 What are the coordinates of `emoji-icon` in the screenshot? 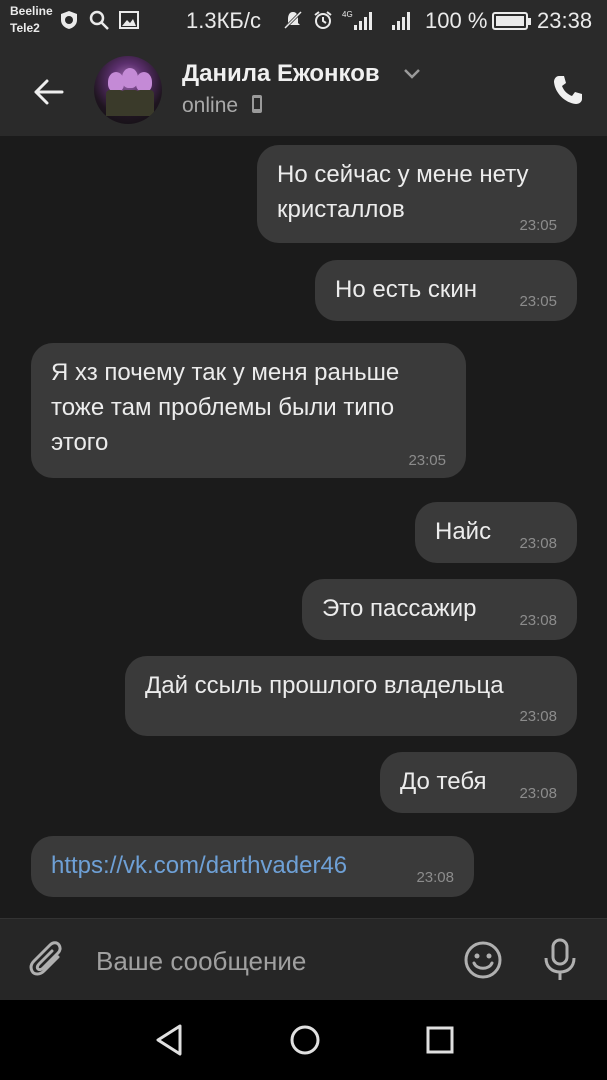 It's located at (483, 960).